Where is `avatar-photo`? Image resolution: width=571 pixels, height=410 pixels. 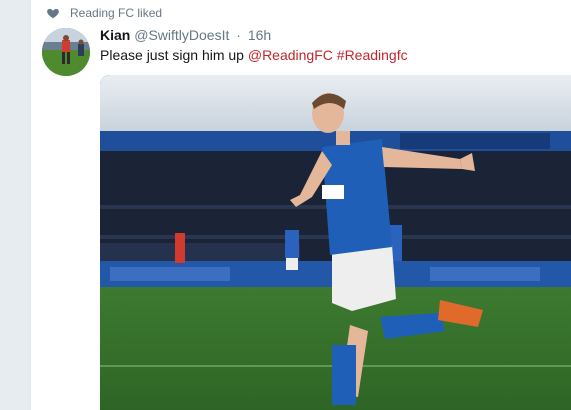 avatar-photo is located at coordinates (66, 52).